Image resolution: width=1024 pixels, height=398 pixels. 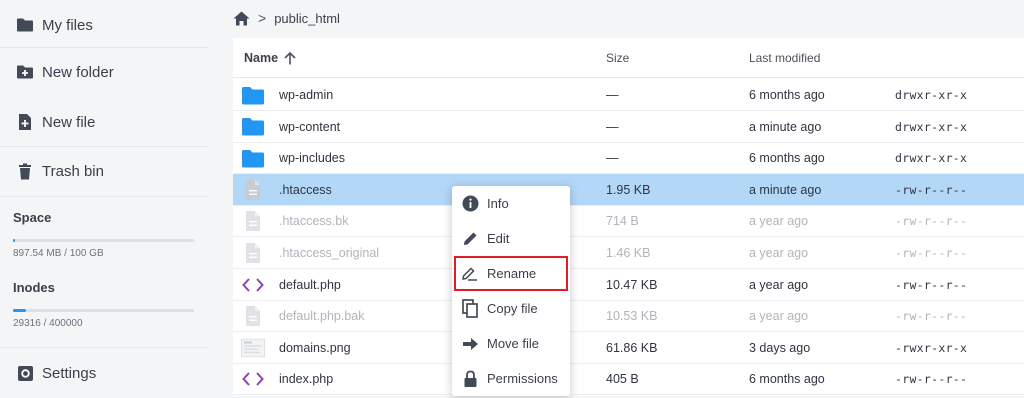 I want to click on table-row: index.php 405 B 6 months ago -rw-r--r--, so click(x=628, y=379).